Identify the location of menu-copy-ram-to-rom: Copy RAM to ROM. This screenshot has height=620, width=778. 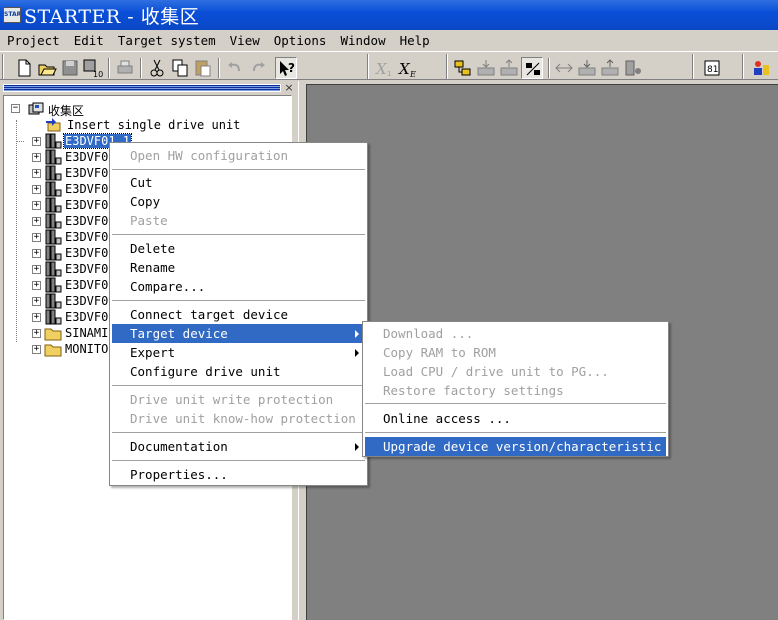
(515, 352).